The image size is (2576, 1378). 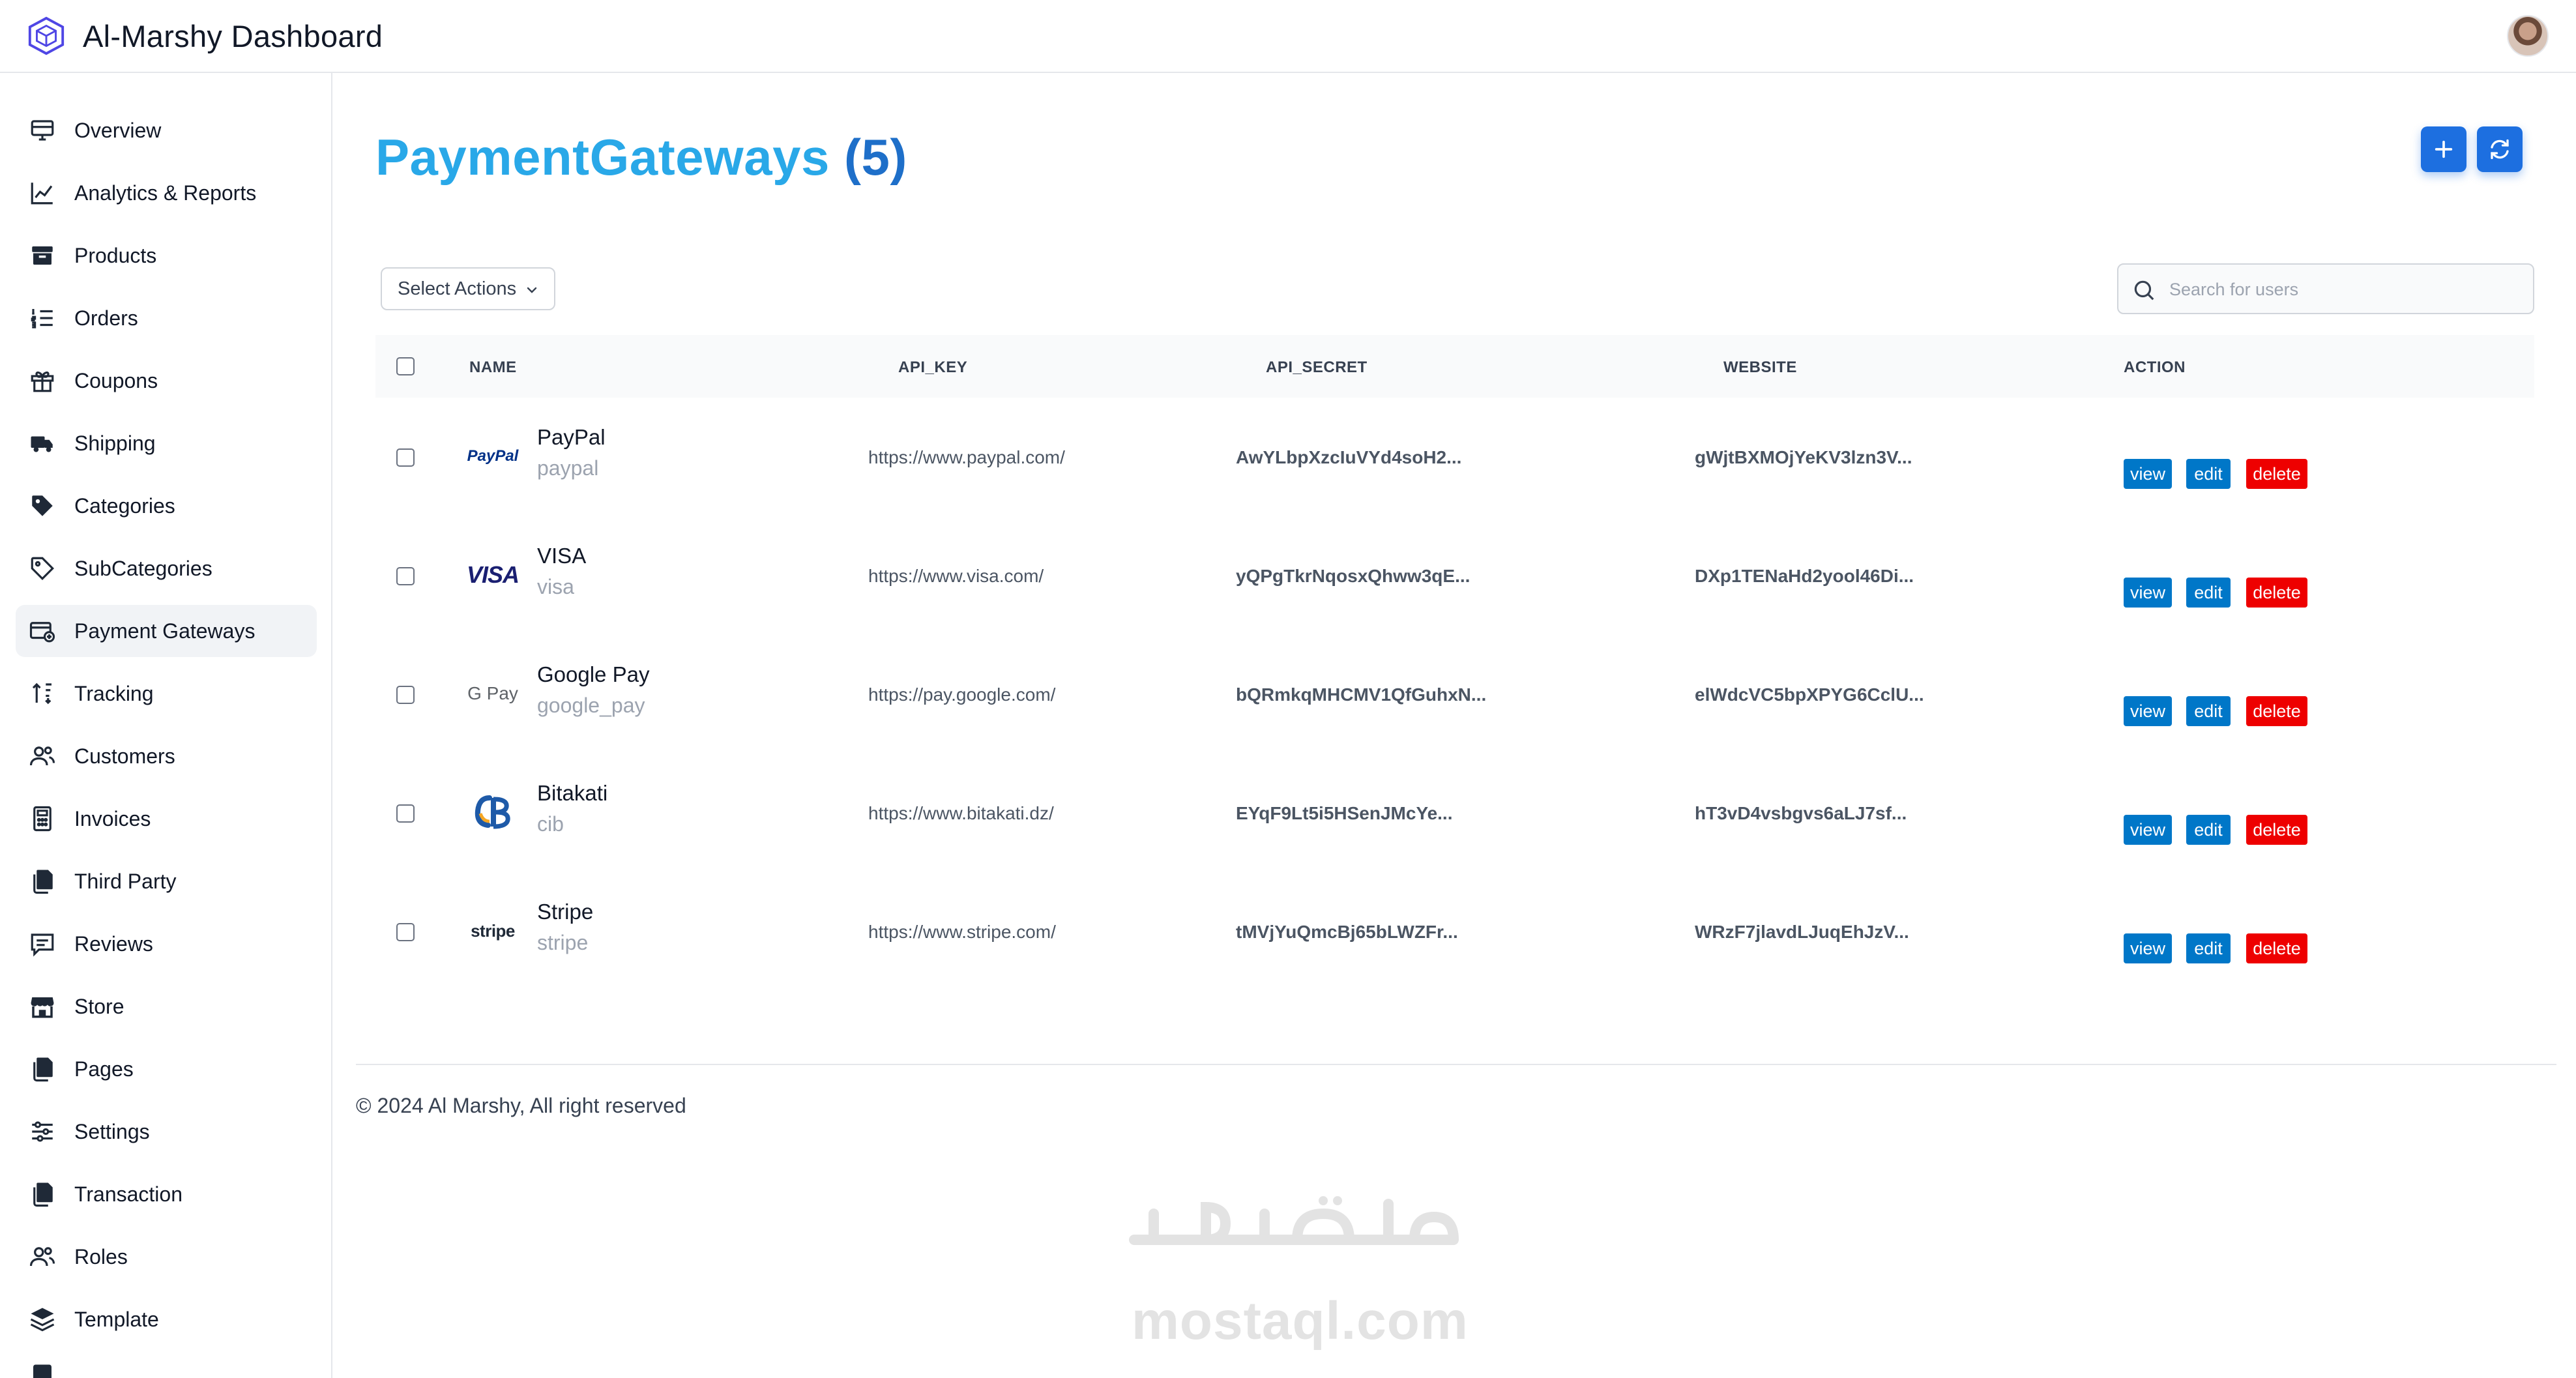 What do you see at coordinates (42, 756) in the screenshot?
I see `users-icon` at bounding box center [42, 756].